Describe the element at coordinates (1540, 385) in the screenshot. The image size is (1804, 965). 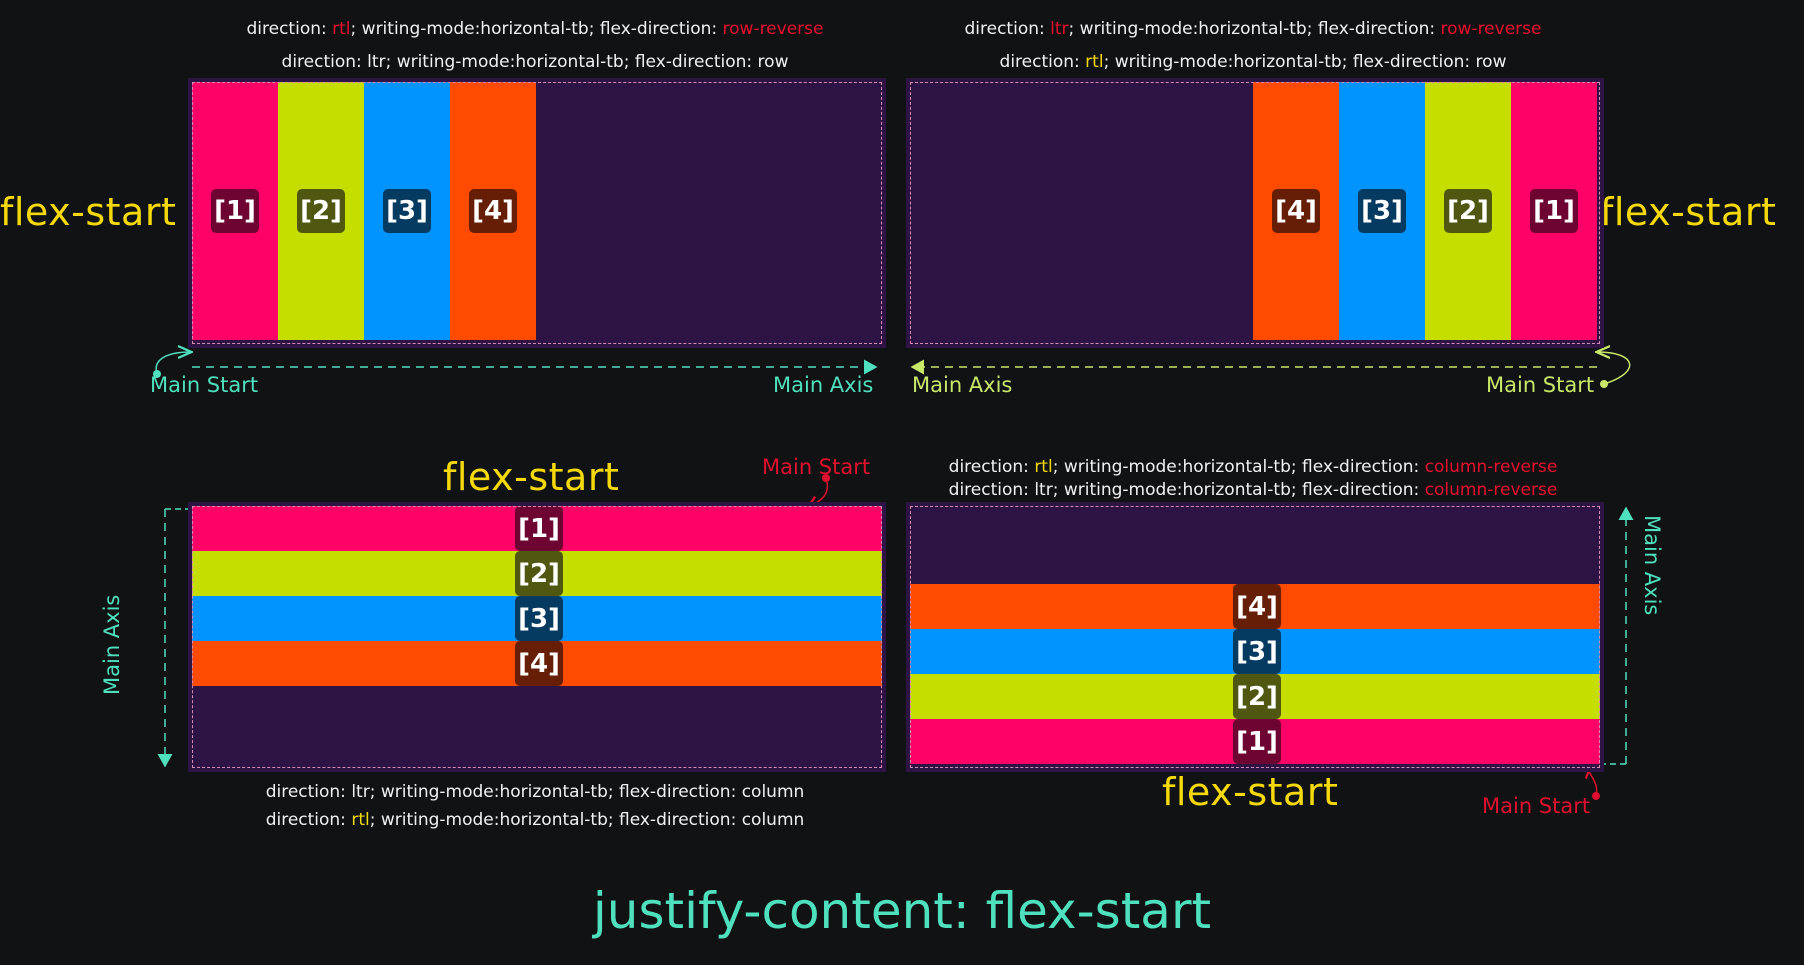
I see `tr-main-start-label: Main Start` at that location.